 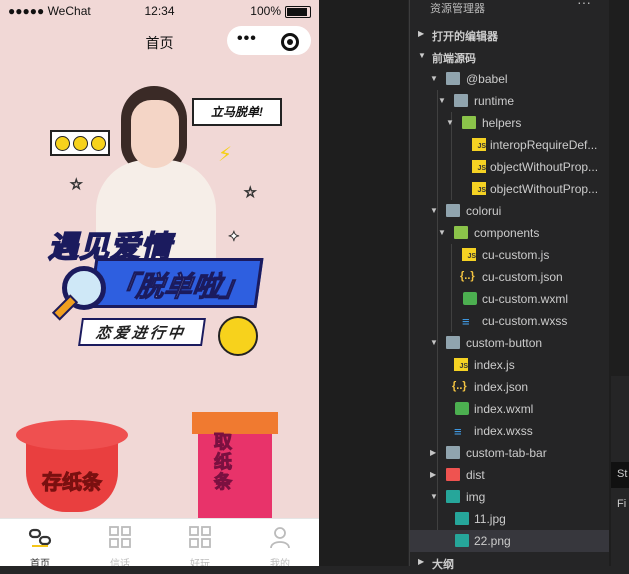 I want to click on tree-file-cu-custom-json: {..} cu-custom.json, so click(x=509, y=277).